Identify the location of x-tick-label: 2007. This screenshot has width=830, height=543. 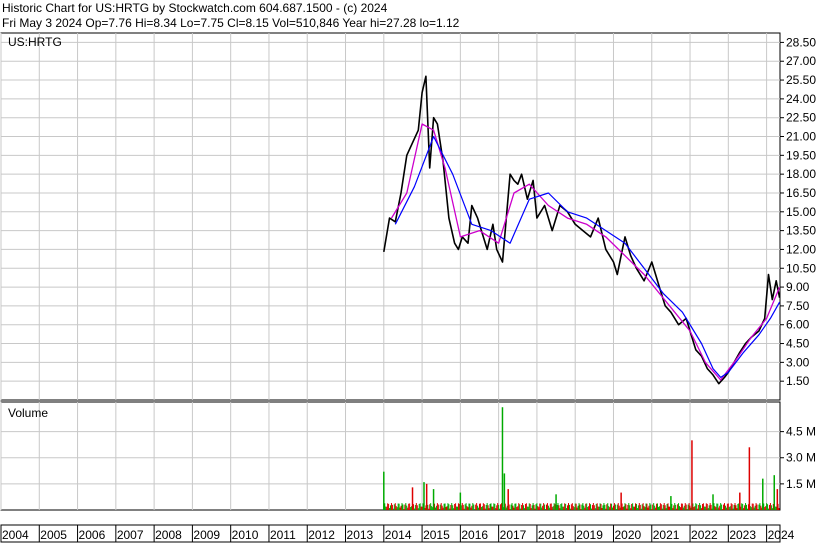
(130, 535).